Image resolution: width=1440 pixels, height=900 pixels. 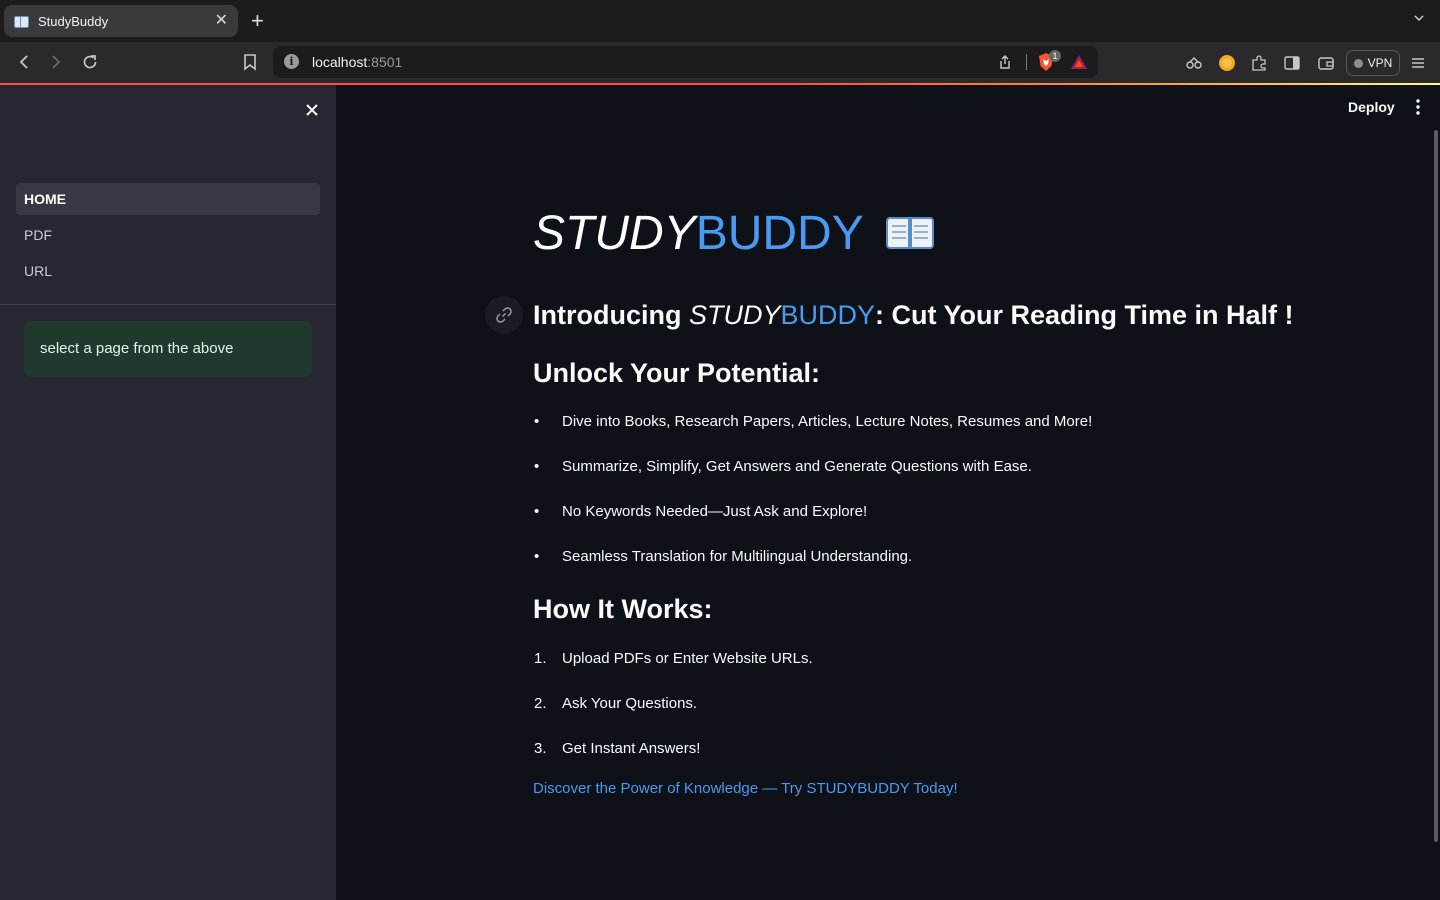 I want to click on app-logo-title: STUDYBUDDY, so click(x=734, y=234).